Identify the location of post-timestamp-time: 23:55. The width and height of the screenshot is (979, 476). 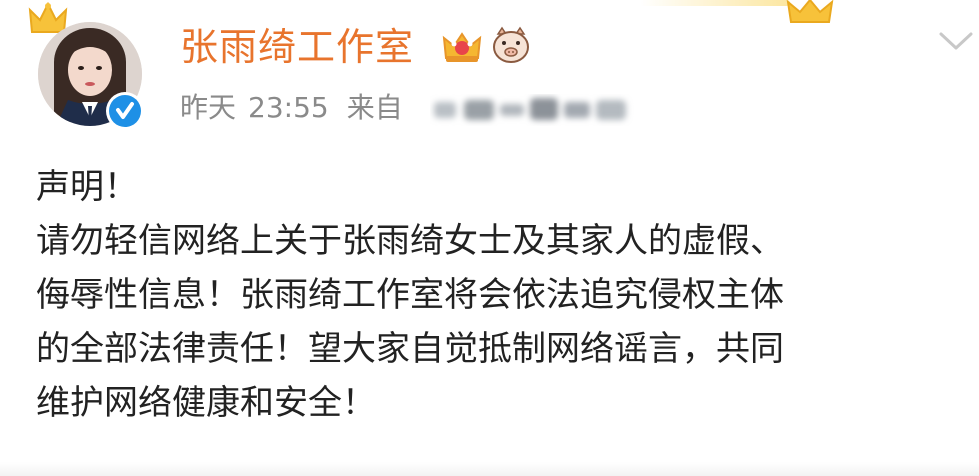
(288, 107).